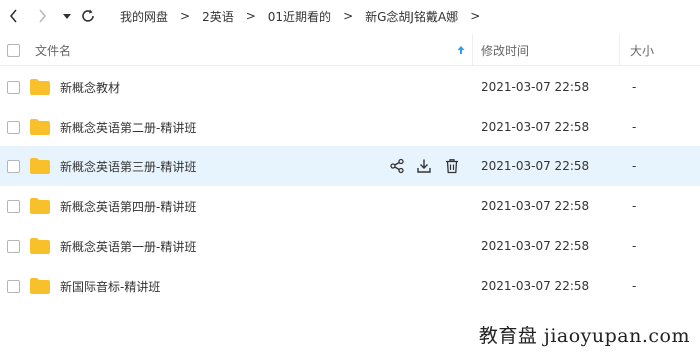 This screenshot has width=700, height=352. I want to click on chevron-left-icon, so click(14, 16).